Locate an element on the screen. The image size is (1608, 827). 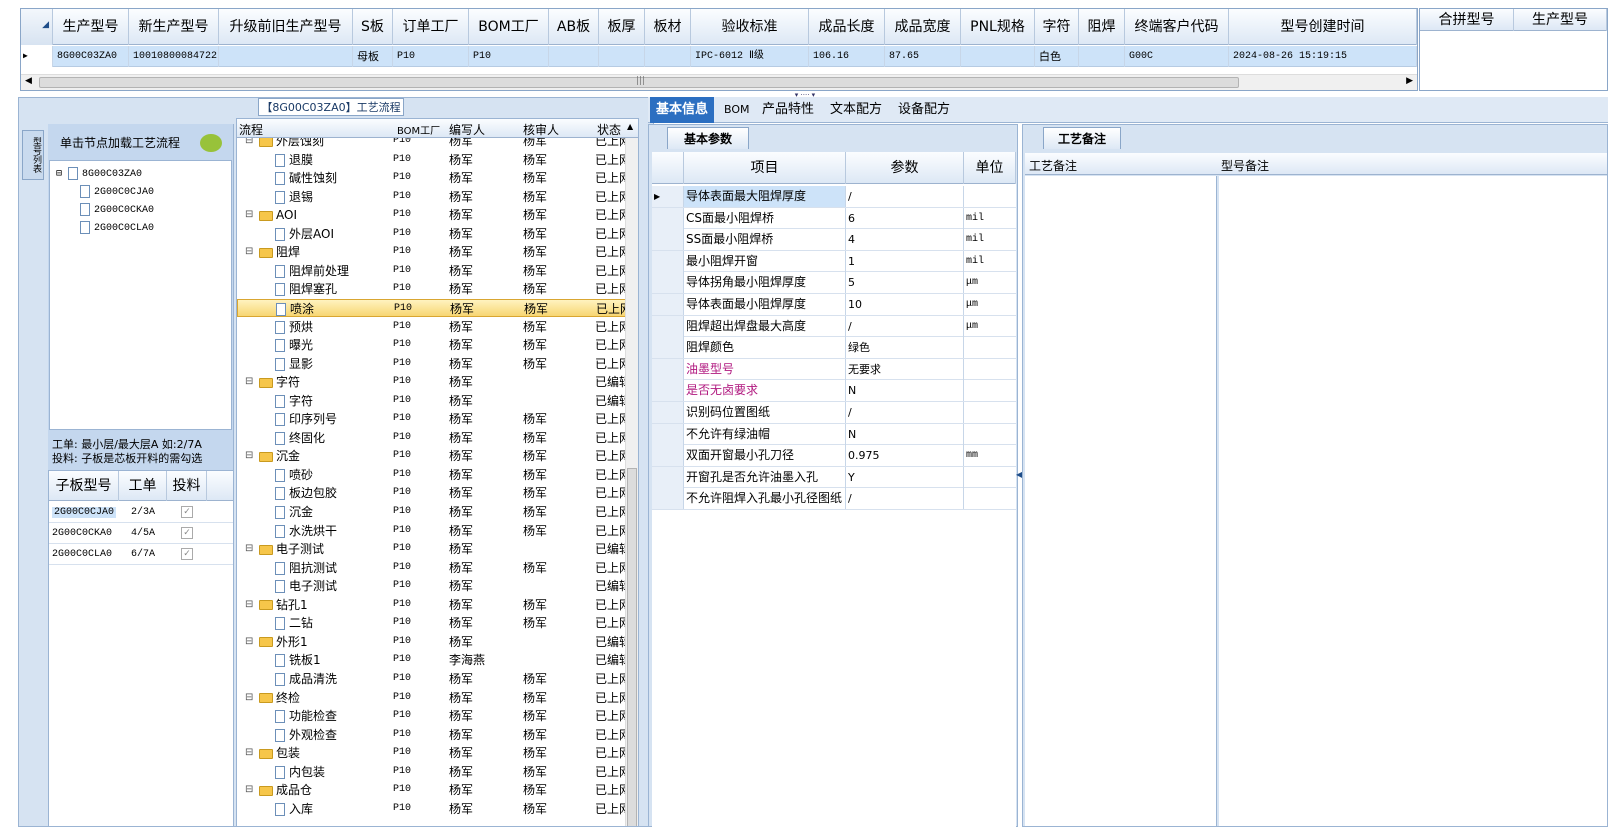
process-row: ⊟ 沉金 P10 杨军 杨军 已上网 is located at coordinates (432, 456).